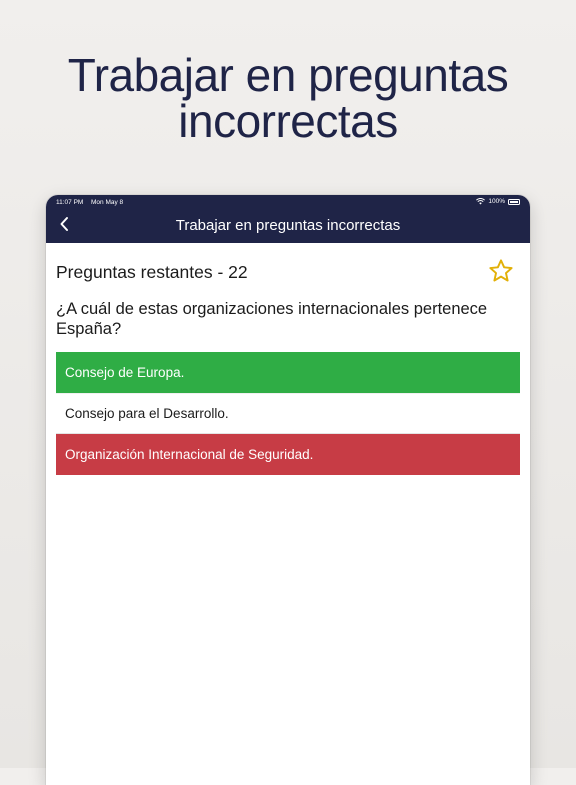  What do you see at coordinates (288, 202) in the screenshot?
I see `status-bar: 11:07 PM Mon May 8 100%` at bounding box center [288, 202].